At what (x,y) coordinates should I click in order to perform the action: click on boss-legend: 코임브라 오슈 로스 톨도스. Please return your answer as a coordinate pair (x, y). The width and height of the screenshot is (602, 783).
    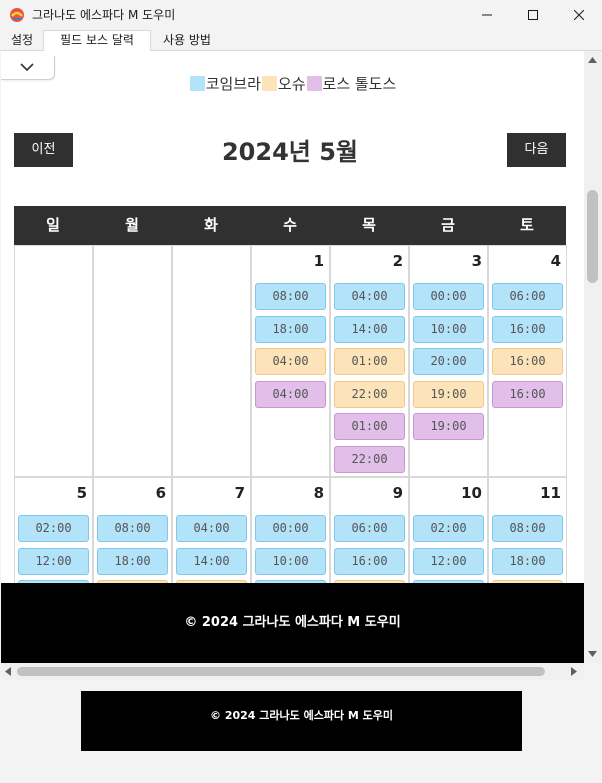
    Looking at the image, I should click on (292, 83).